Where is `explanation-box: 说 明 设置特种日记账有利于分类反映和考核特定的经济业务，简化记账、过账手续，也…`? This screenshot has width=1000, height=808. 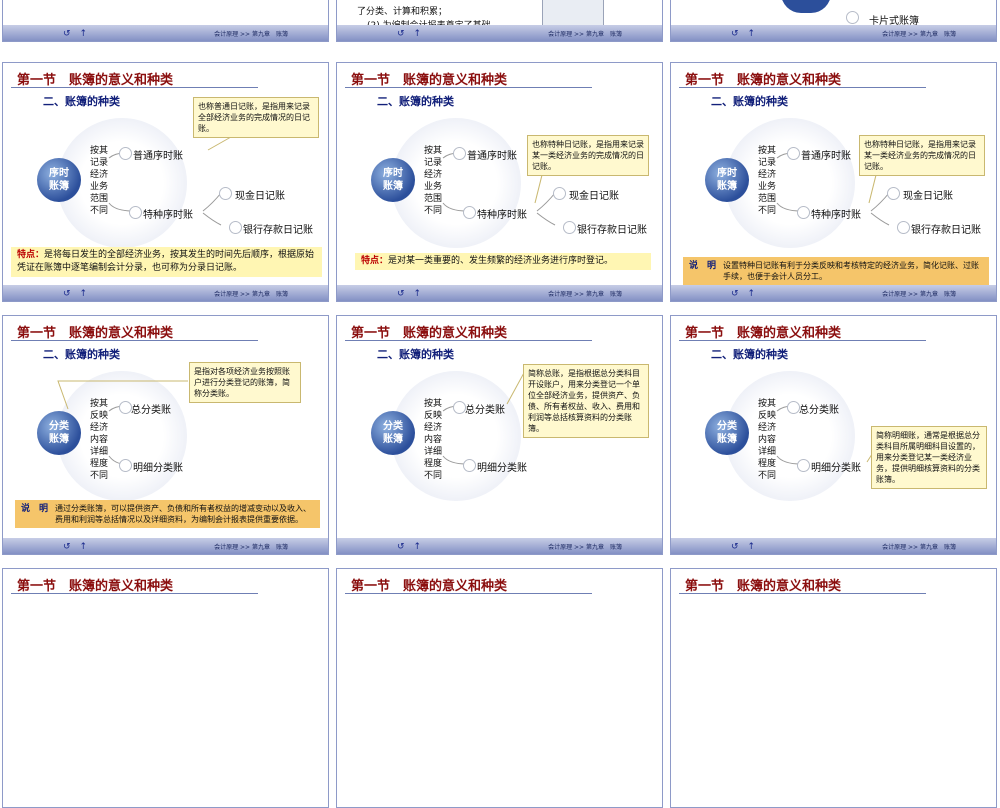
explanation-box: 说 明 设置特种日记账有利于分类反映和考核特定的经济业务，简化记账、过账手续，也… is located at coordinates (836, 271).